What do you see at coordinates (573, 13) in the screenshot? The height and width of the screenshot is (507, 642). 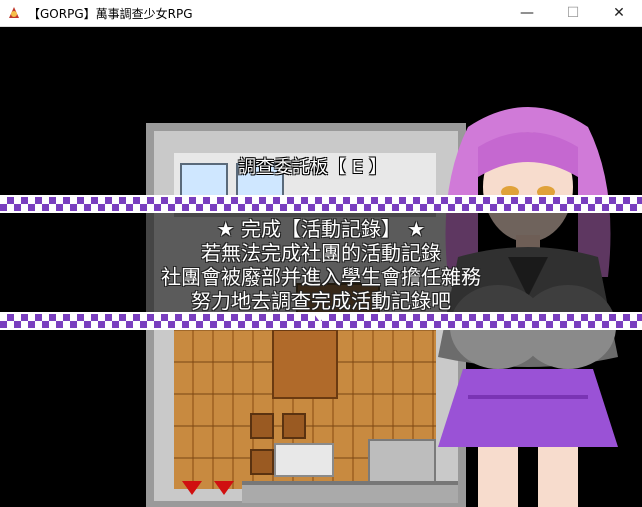 I see `maximize-button: ☐` at bounding box center [573, 13].